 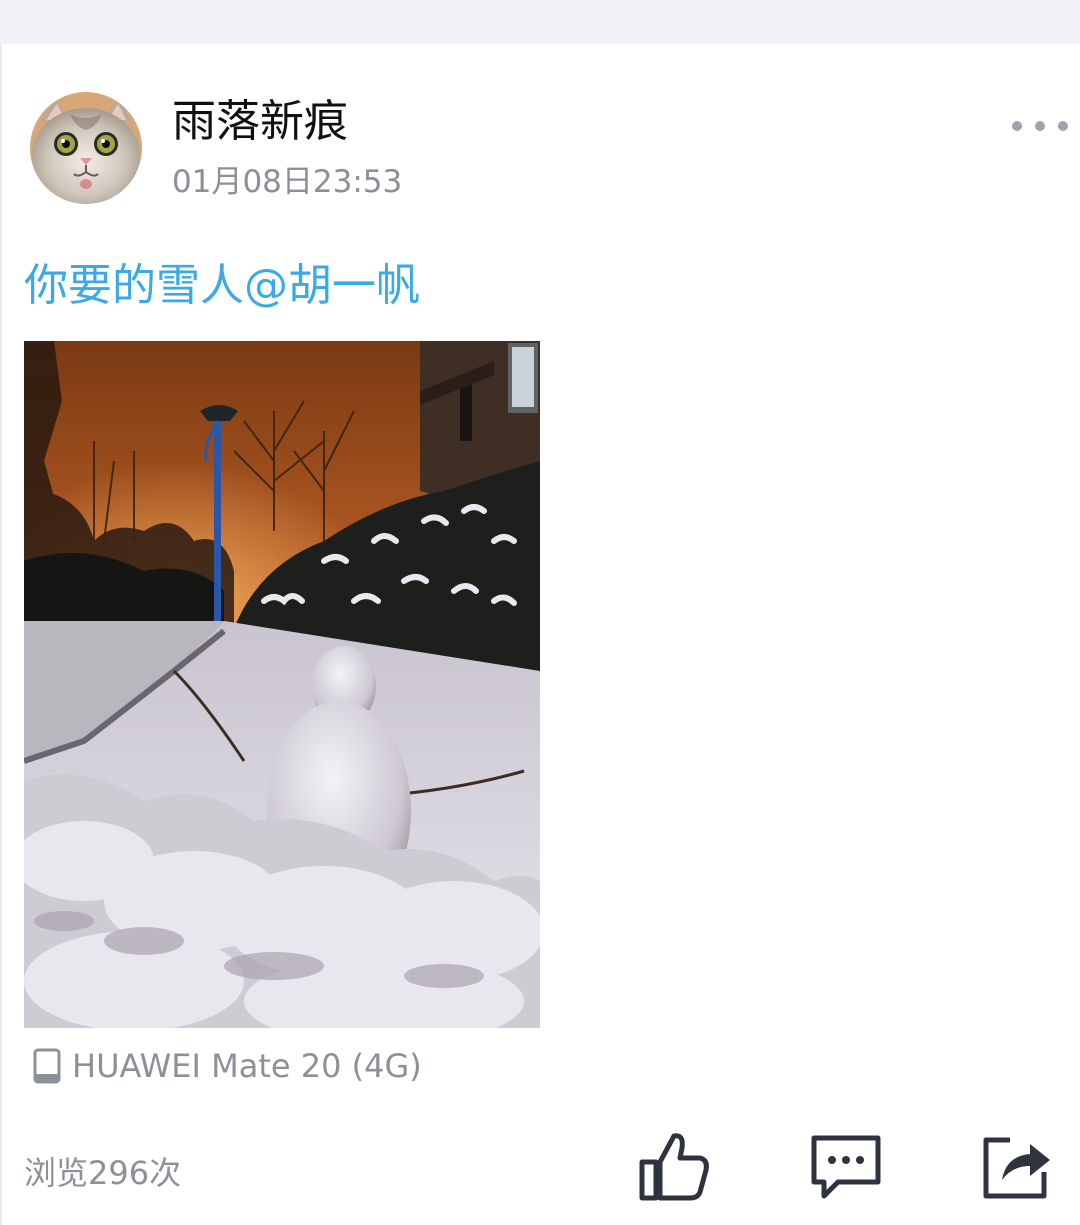 I want to click on post-text: 你要的雪人@胡一帆, so click(x=222, y=286).